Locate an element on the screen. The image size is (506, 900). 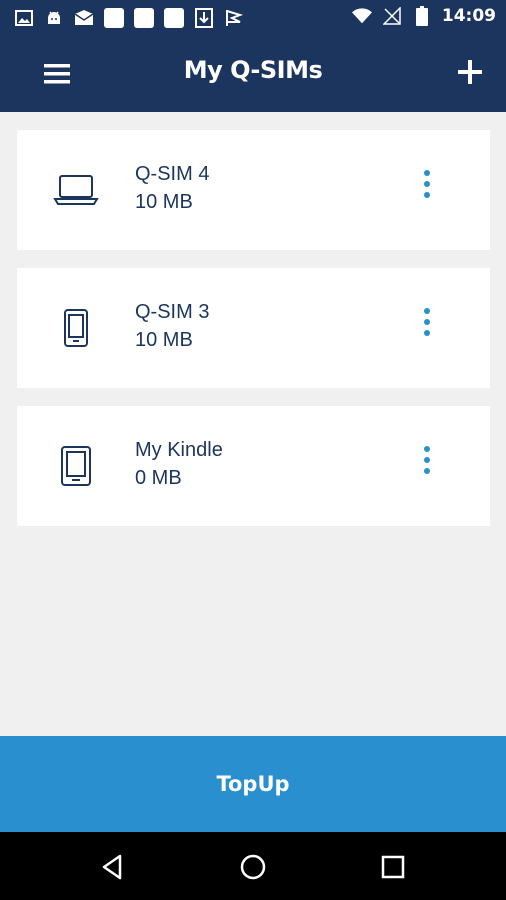
recents-icon is located at coordinates (393, 867).